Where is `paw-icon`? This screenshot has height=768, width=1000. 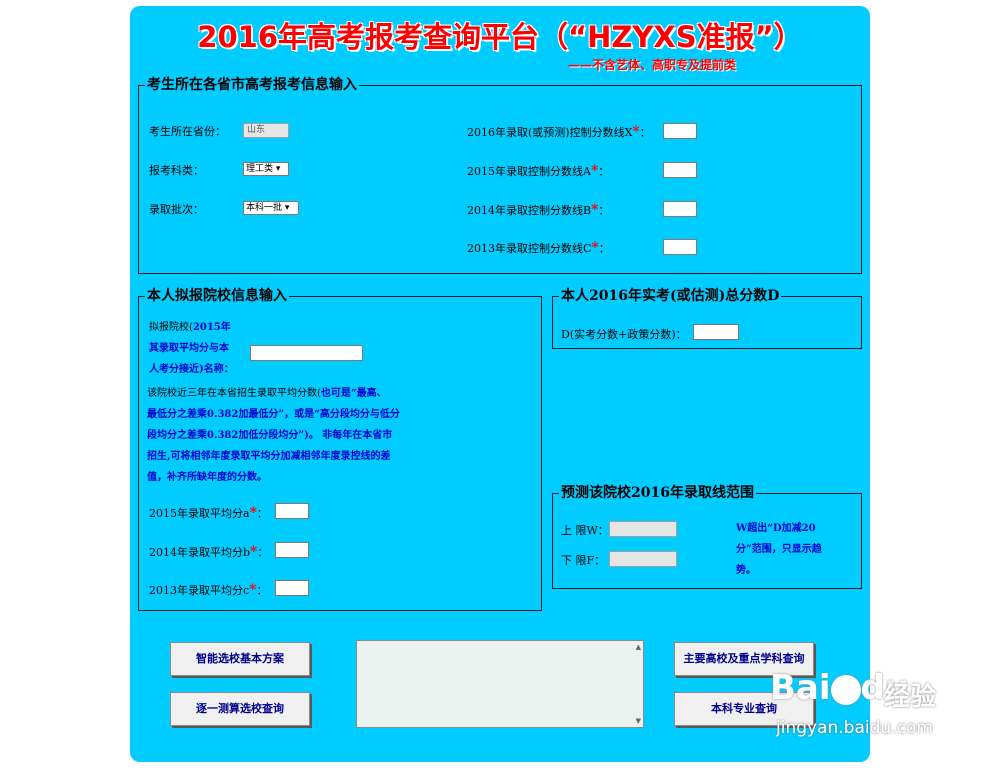
paw-icon is located at coordinates (845, 689).